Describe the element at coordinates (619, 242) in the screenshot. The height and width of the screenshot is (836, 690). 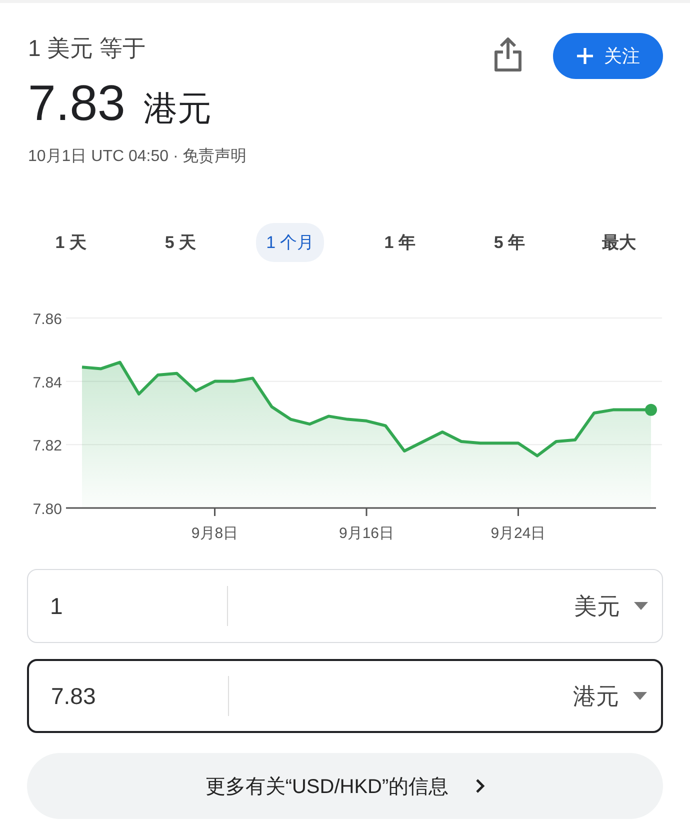
I see `range-tab: 最大` at that location.